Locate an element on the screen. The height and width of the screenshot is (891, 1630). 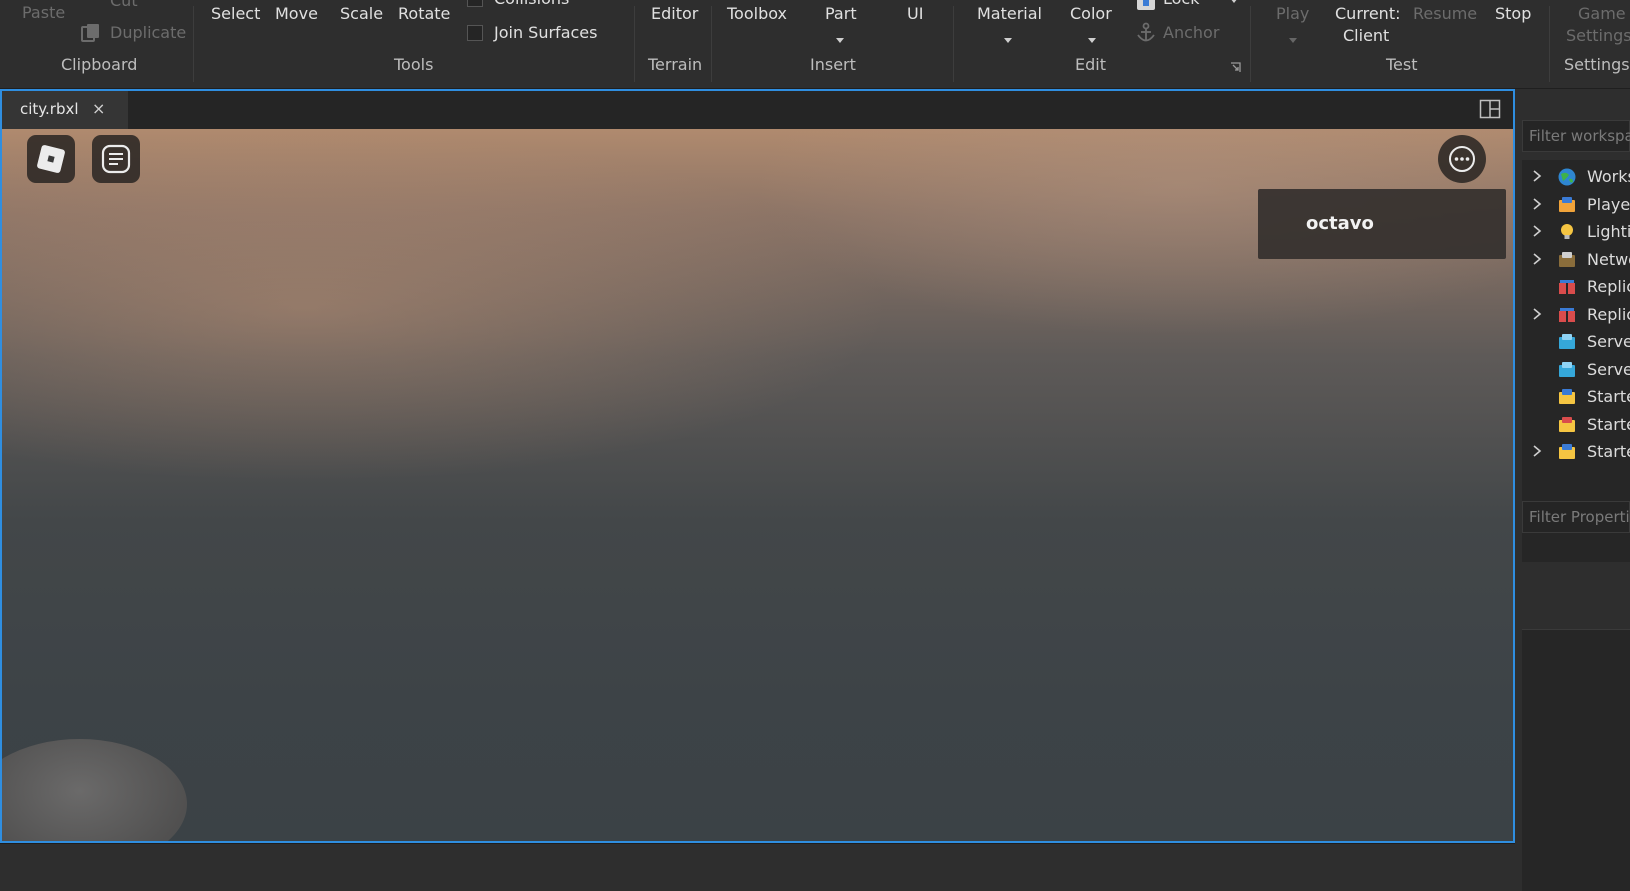
explorer-item-label: StarterPack is located at coordinates (1608, 424).